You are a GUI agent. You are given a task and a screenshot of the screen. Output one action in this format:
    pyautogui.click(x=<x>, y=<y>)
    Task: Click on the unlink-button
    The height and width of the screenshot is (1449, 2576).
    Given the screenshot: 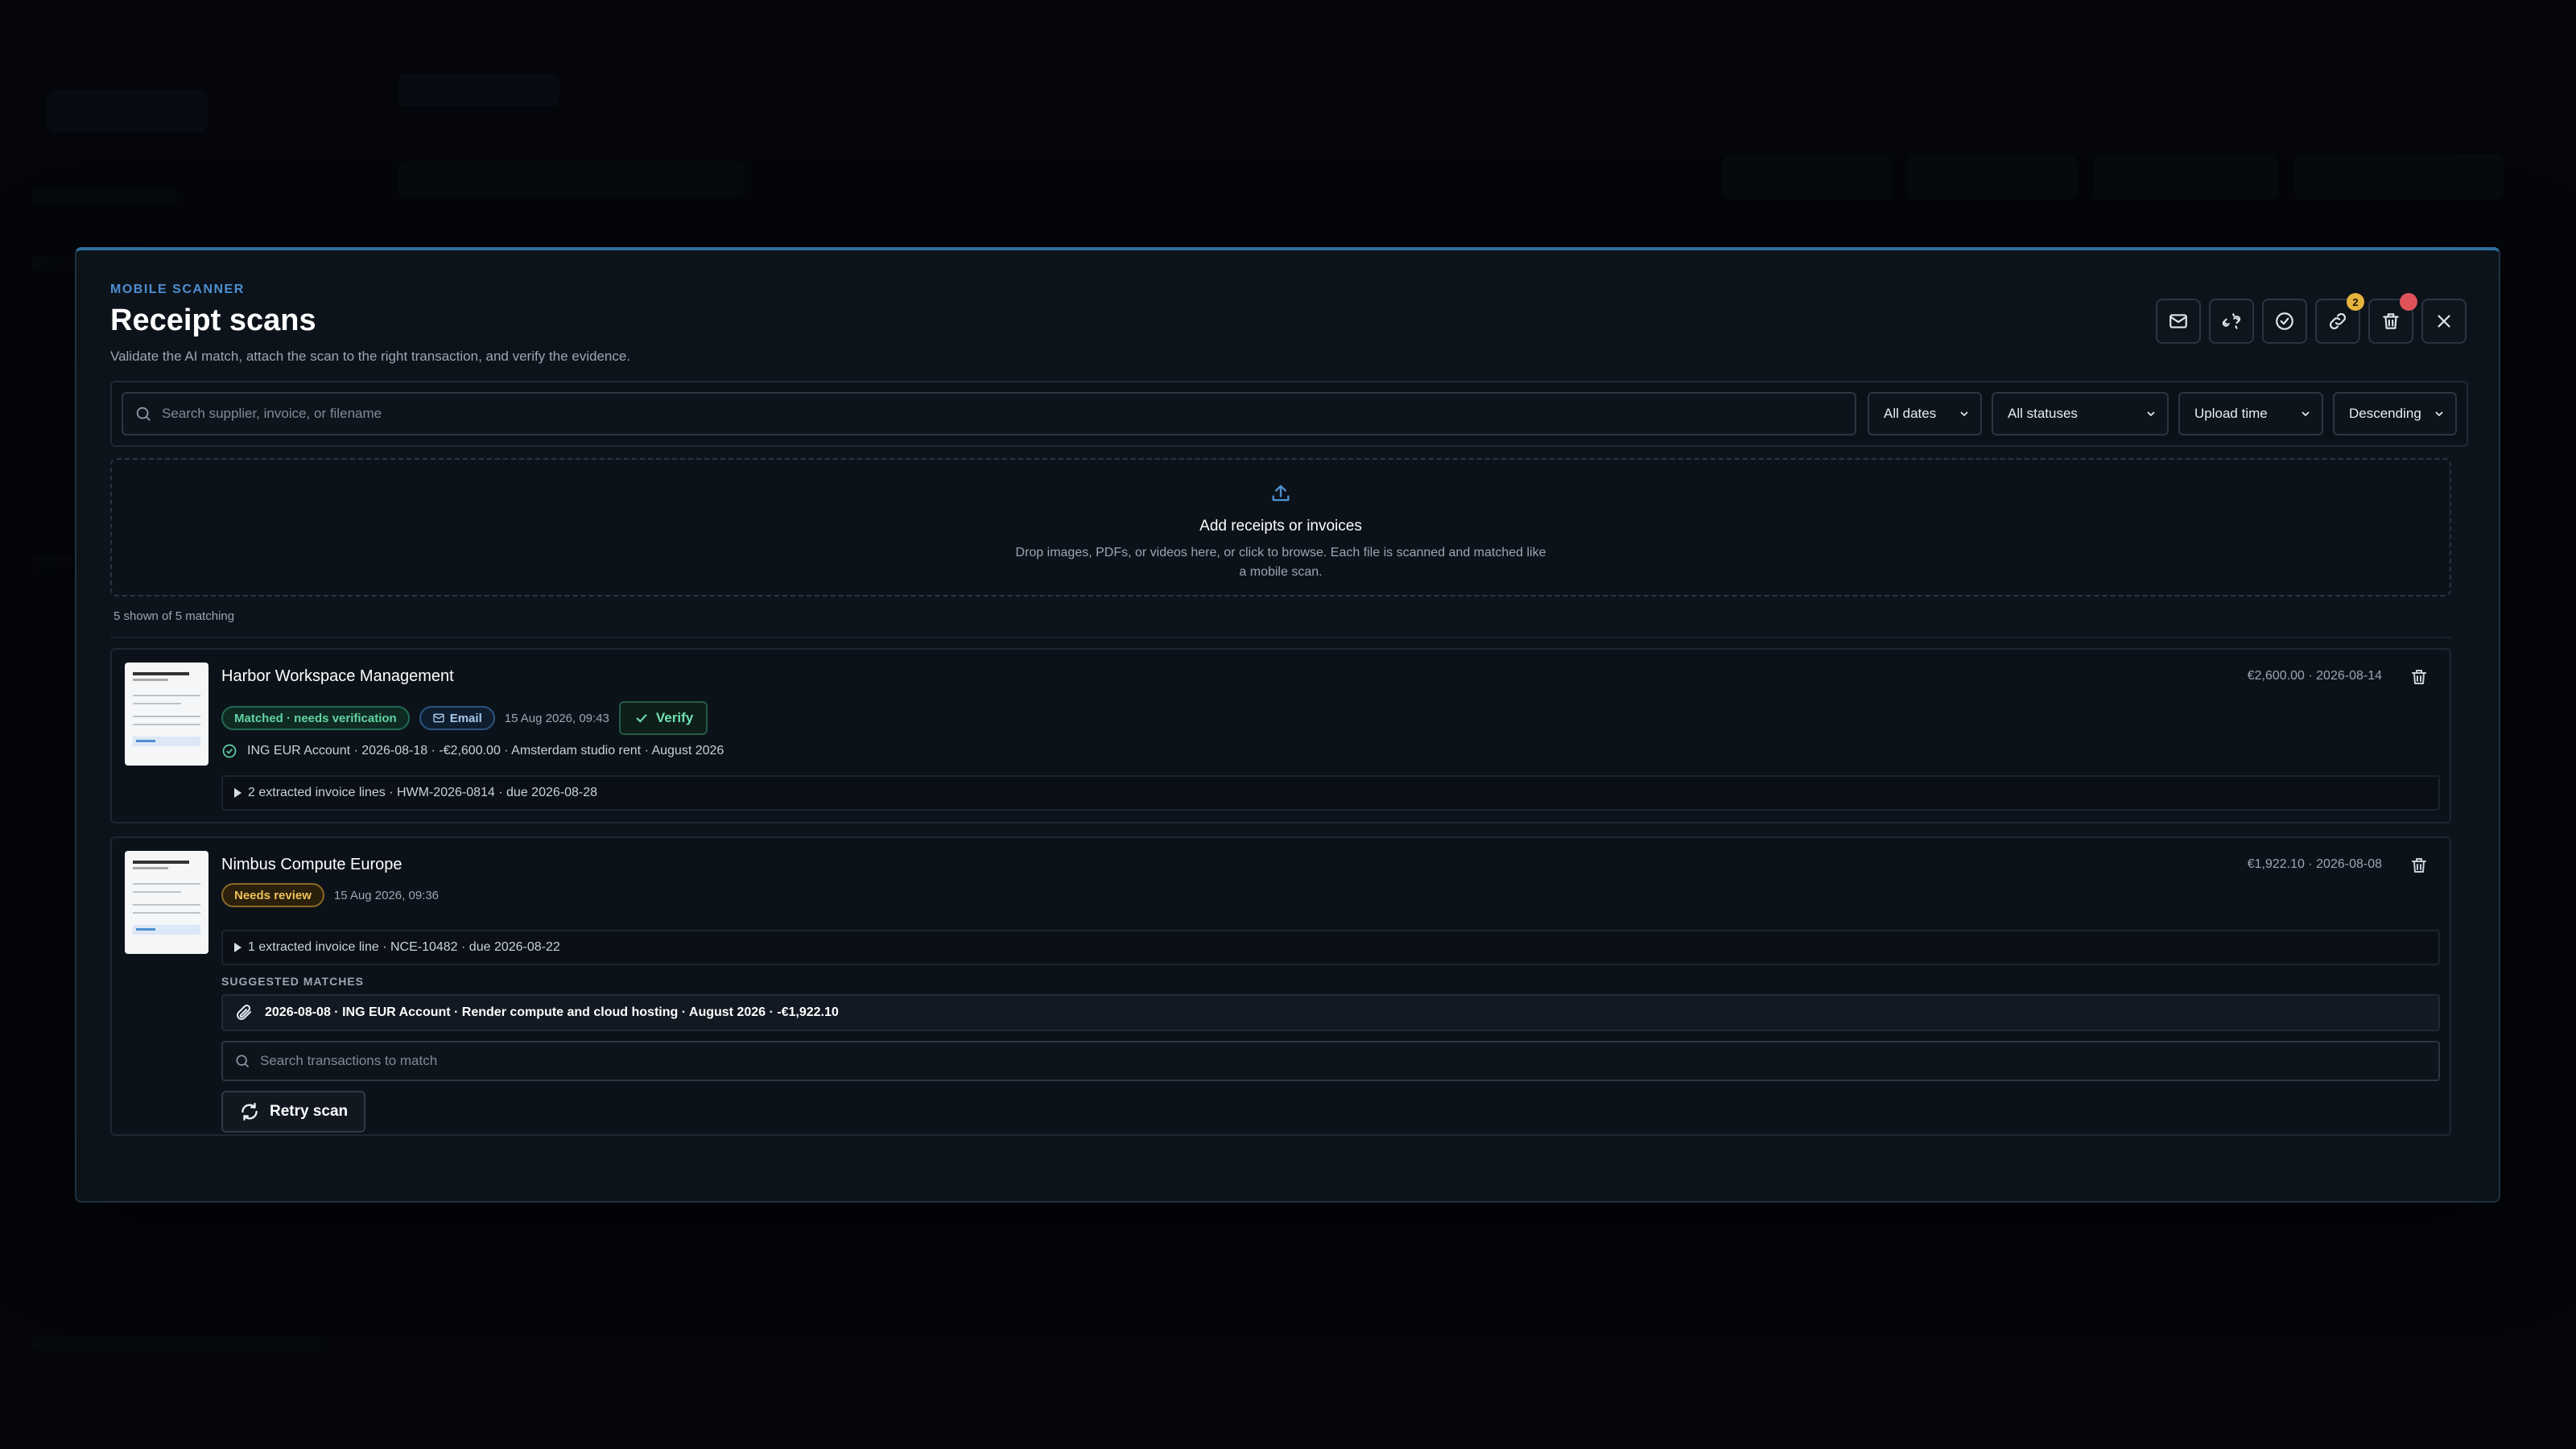 What is the action you would take?
    pyautogui.click(x=2231, y=321)
    